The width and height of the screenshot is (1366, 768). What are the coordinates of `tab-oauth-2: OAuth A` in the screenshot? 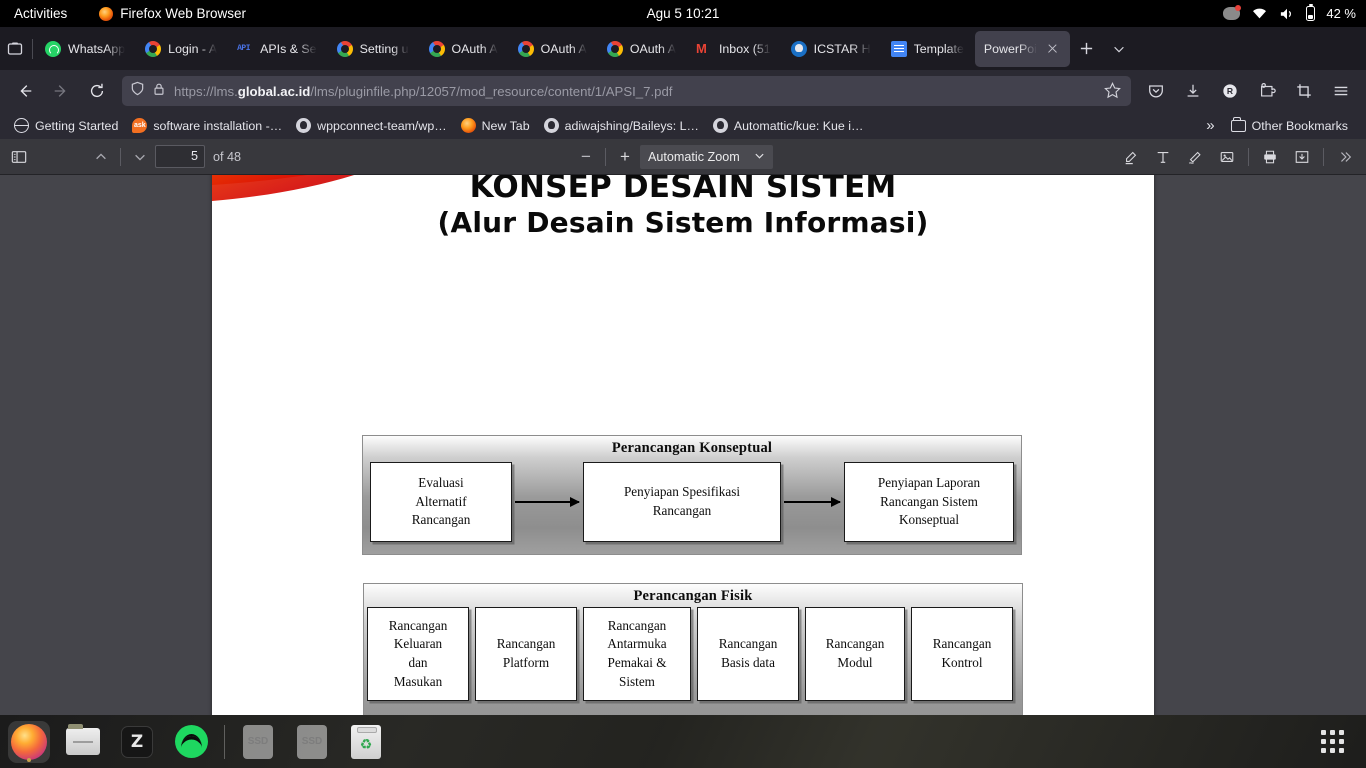 It's located at (552, 49).